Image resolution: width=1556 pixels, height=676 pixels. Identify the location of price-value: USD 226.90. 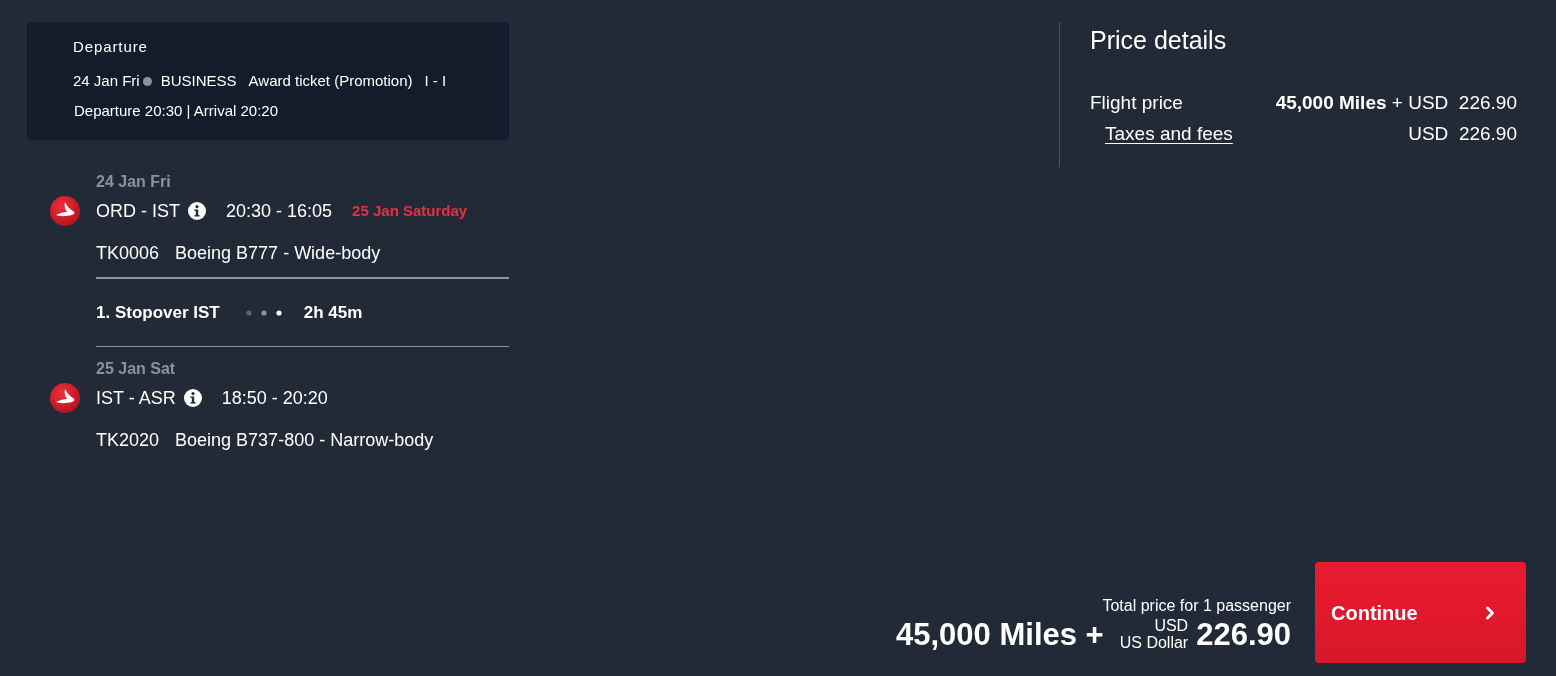
(1462, 134).